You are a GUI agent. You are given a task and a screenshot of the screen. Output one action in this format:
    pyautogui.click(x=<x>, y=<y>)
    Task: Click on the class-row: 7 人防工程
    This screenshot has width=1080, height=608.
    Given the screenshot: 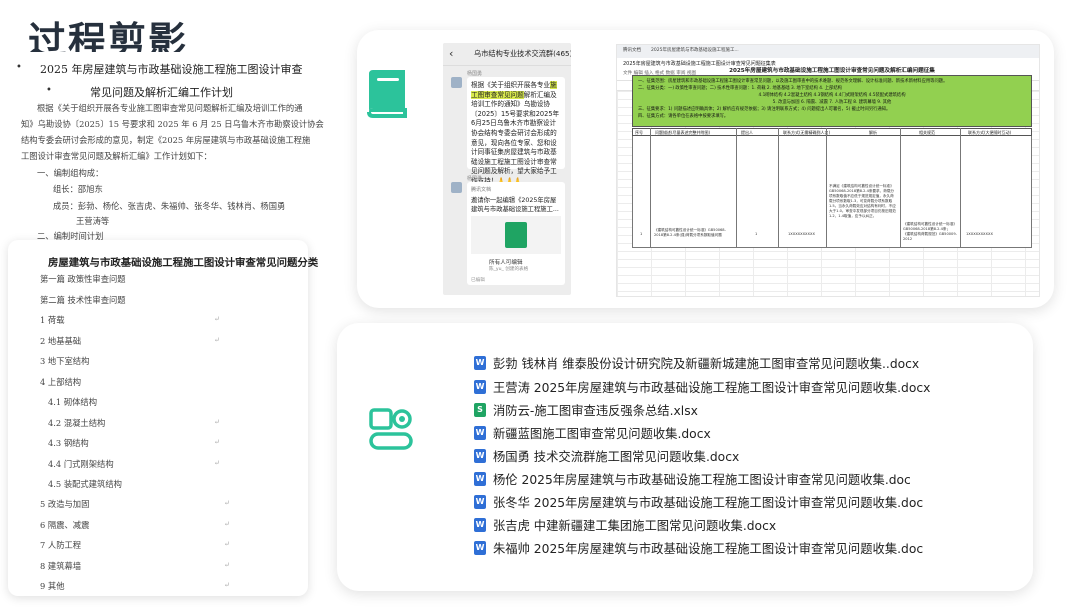 What is the action you would take?
    pyautogui.click(x=61, y=545)
    